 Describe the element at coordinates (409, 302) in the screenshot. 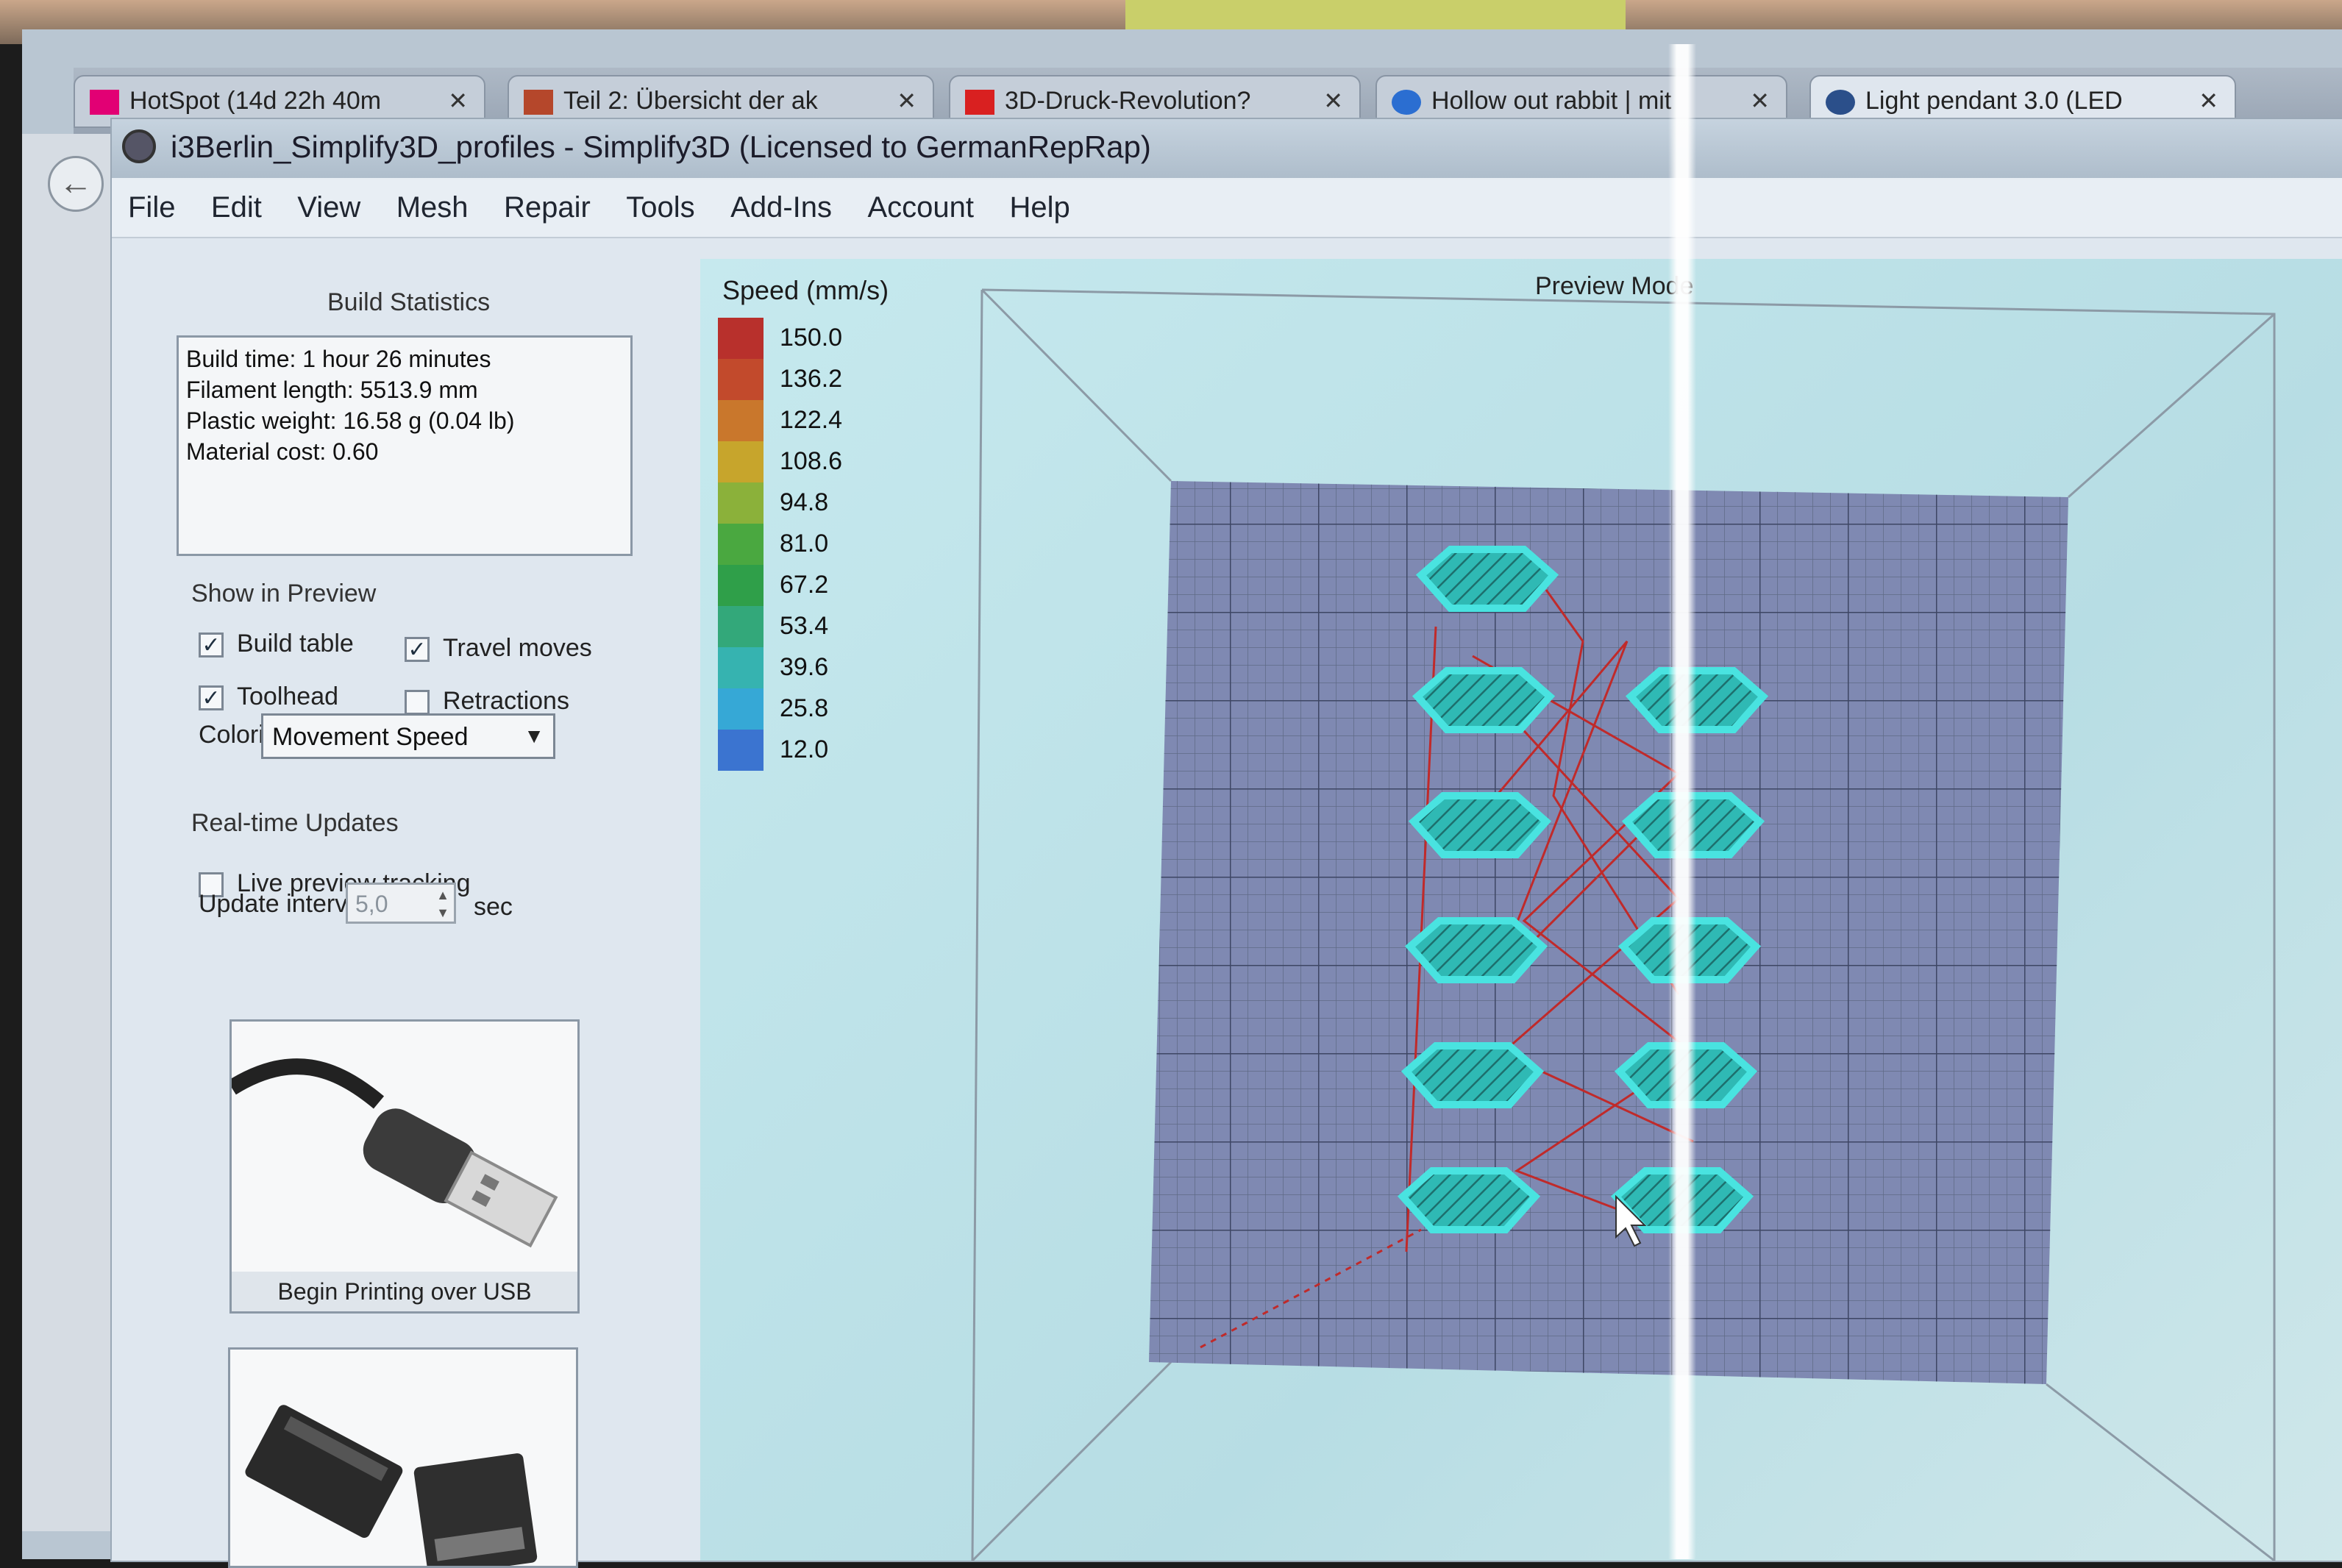

I see `build-statistics-title: Build Statistics` at that location.